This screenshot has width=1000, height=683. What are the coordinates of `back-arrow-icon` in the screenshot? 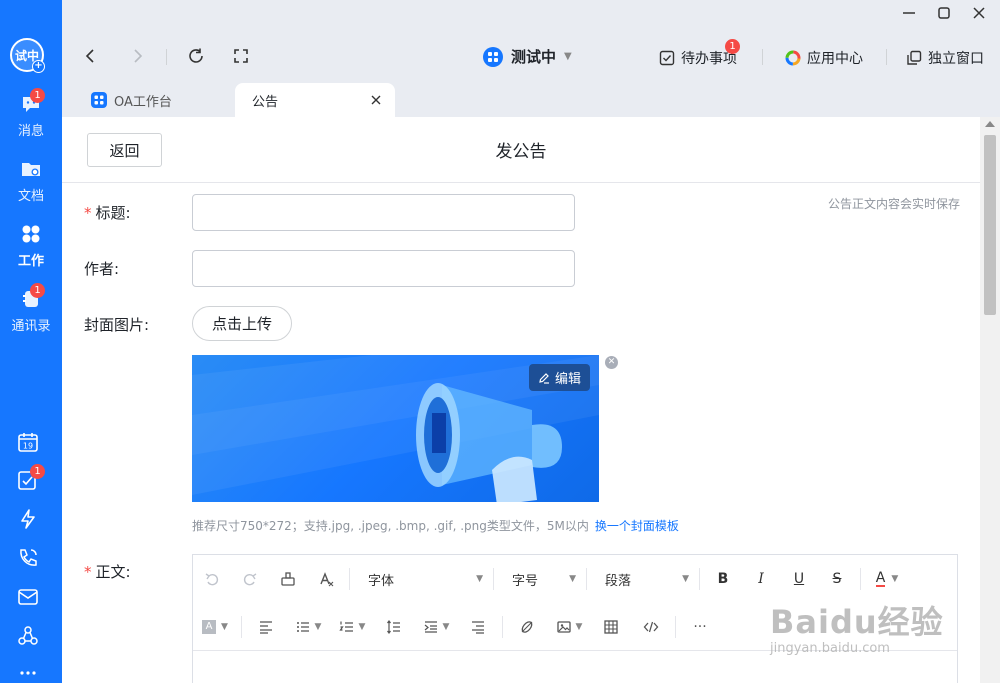 It's located at (91, 56).